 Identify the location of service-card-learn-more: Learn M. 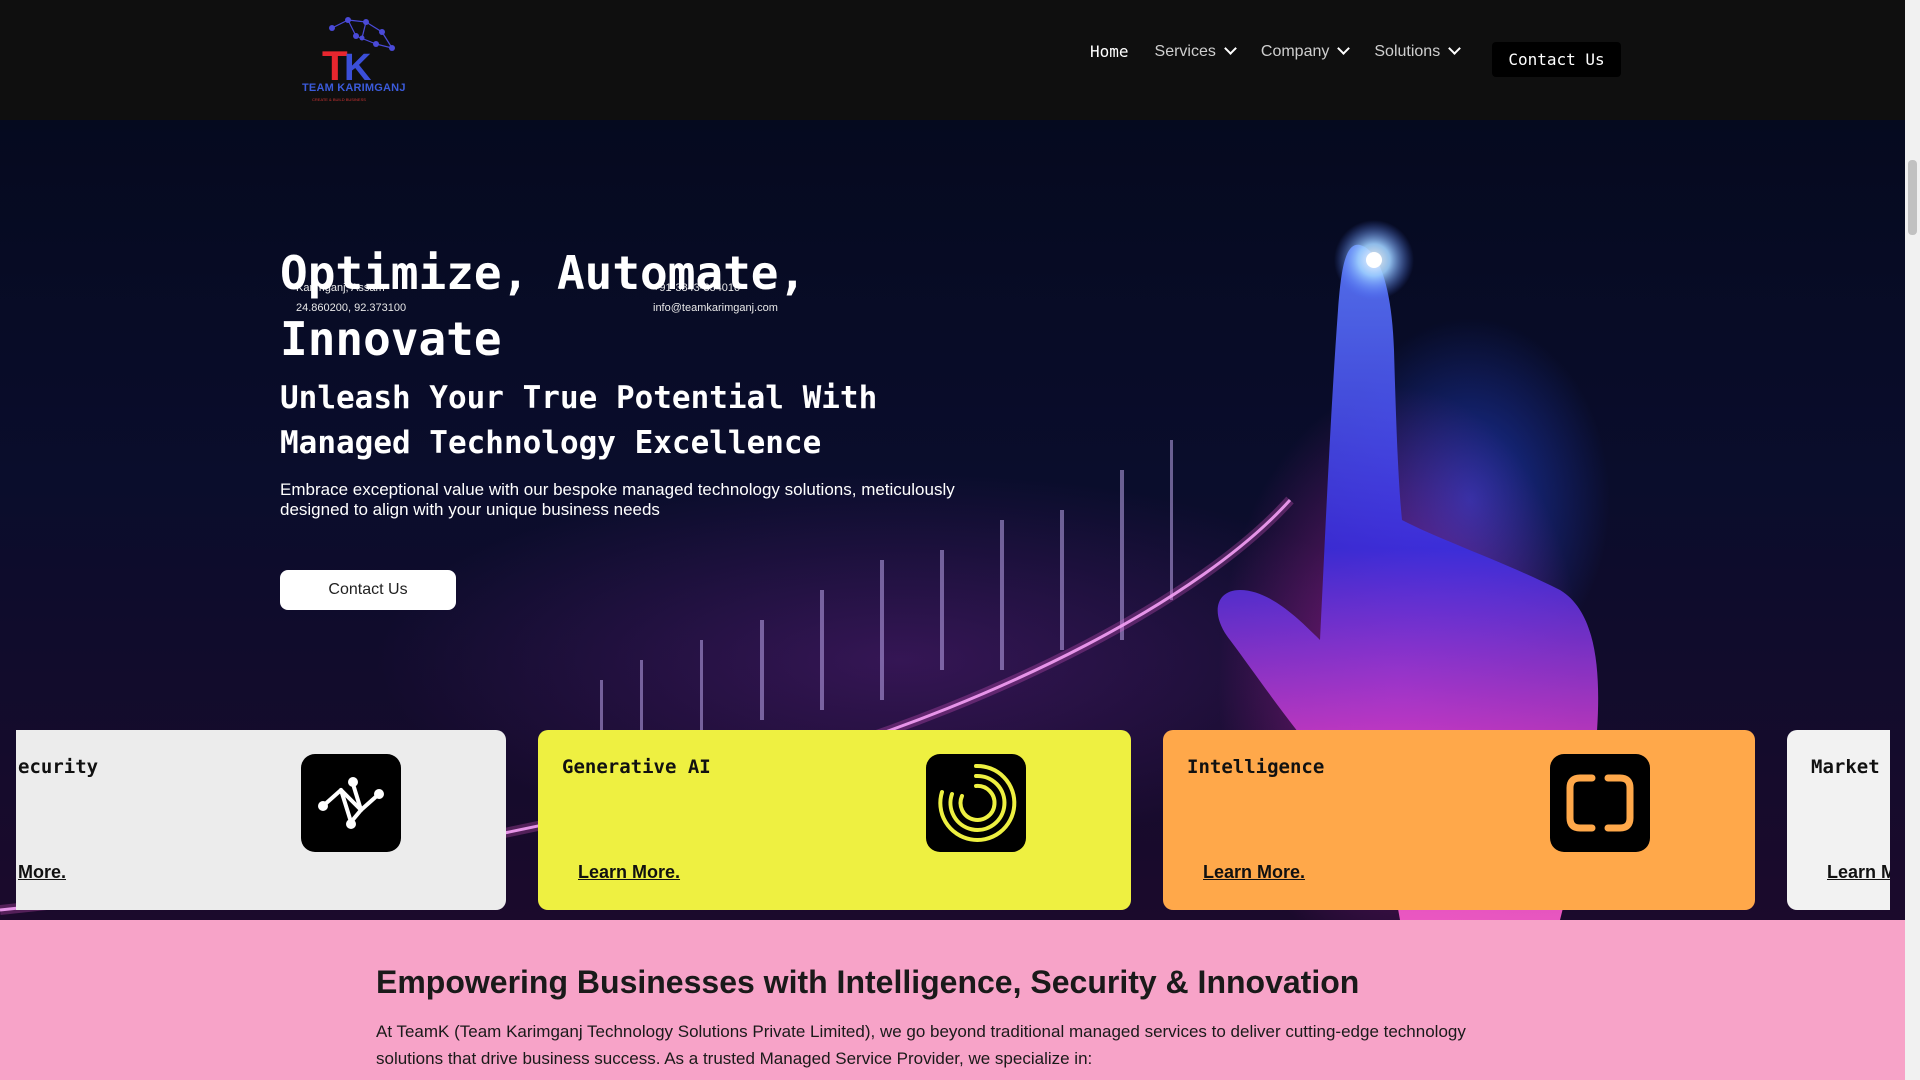
(1858, 872).